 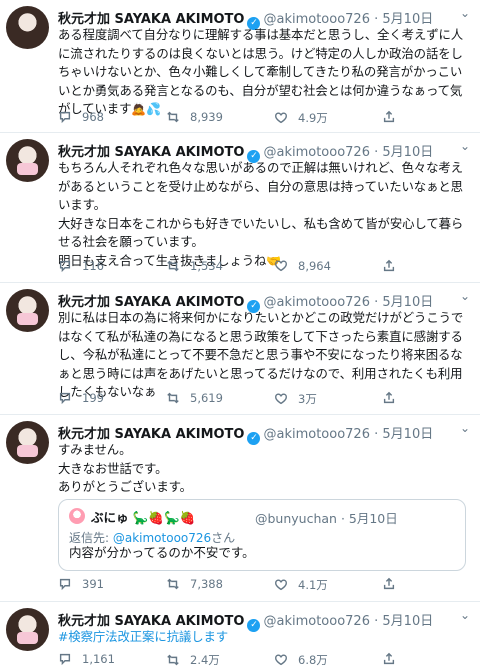 What do you see at coordinates (162, 538) in the screenshot?
I see `reply-to-mention: @akimotooo726` at bounding box center [162, 538].